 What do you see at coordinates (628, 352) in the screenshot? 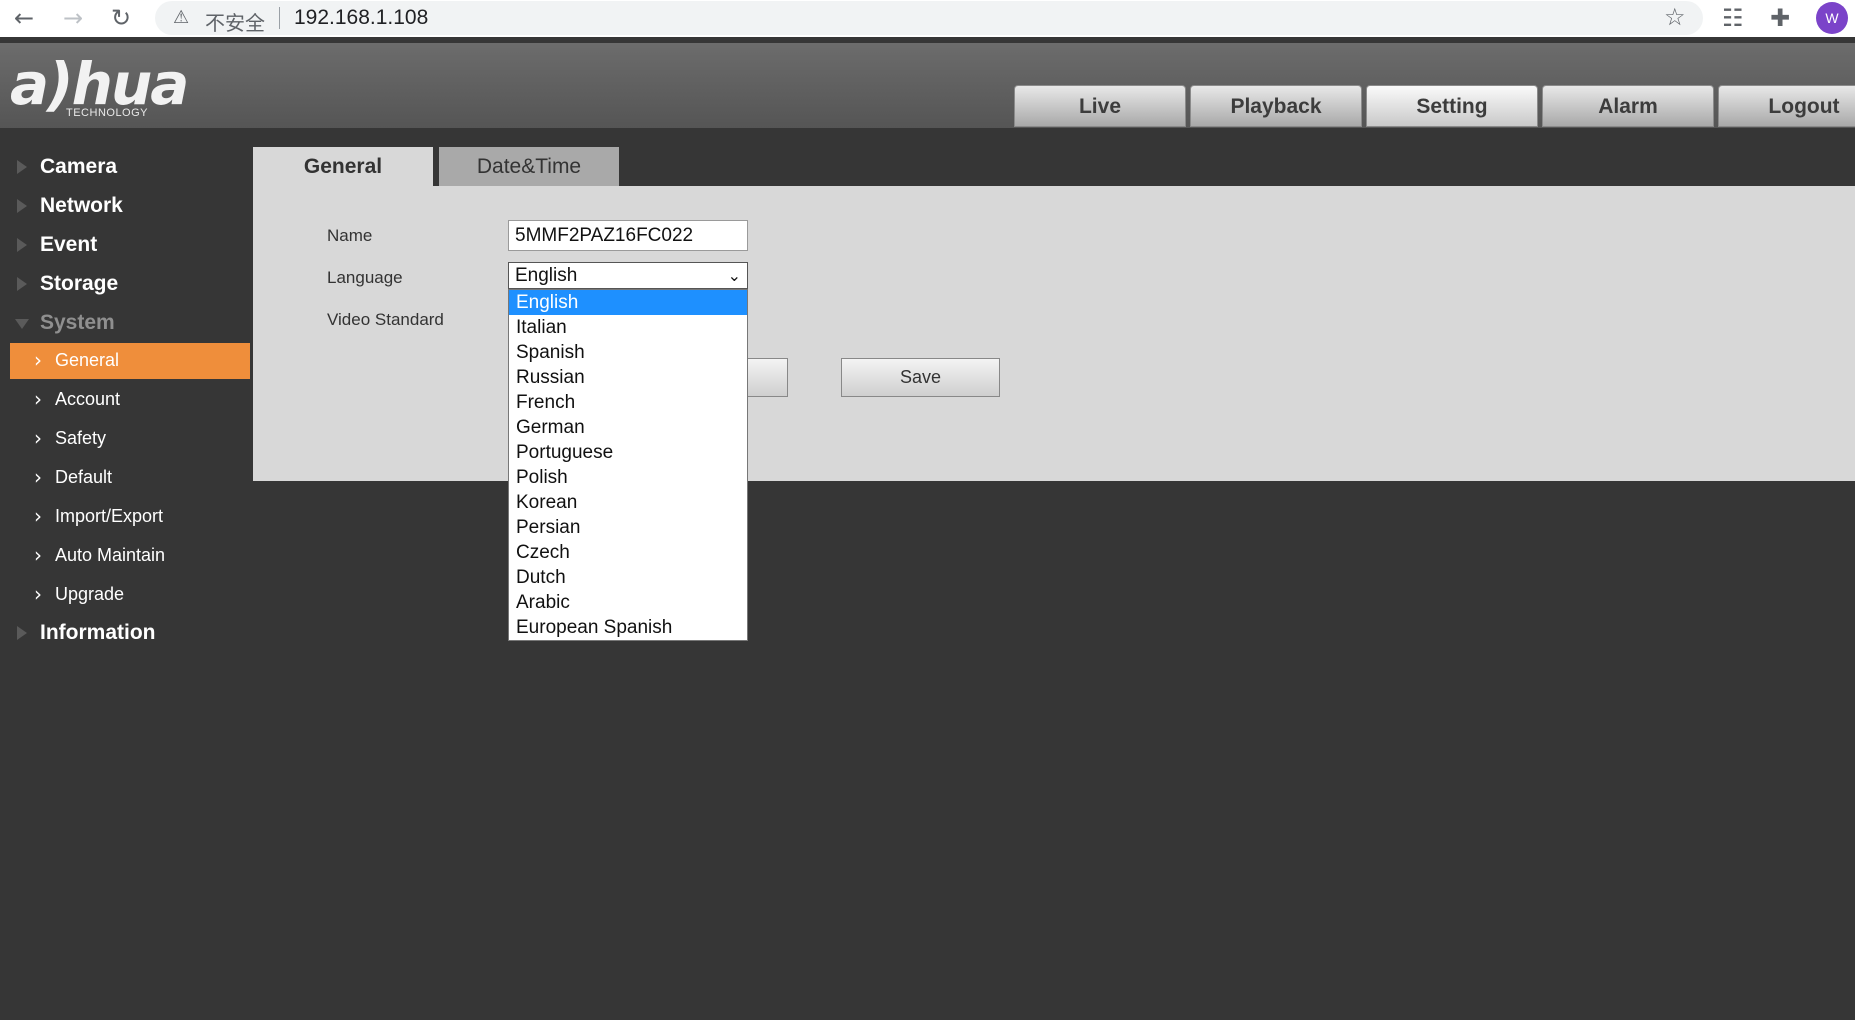
I see `language-option: Spanish` at bounding box center [628, 352].